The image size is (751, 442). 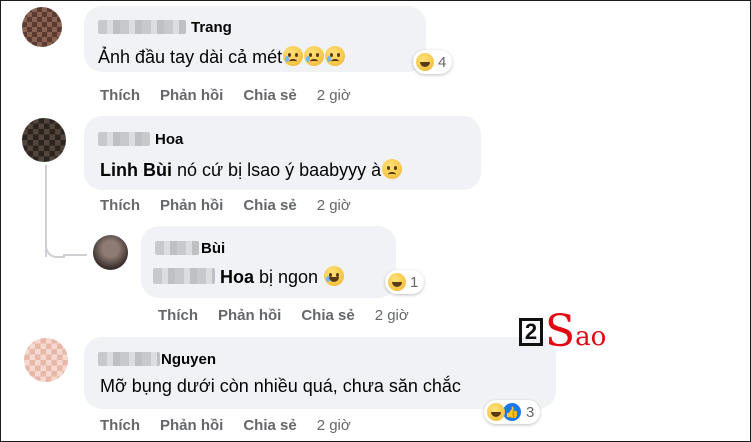 What do you see at coordinates (237, 277) in the screenshot?
I see `mention-link: Hoa` at bounding box center [237, 277].